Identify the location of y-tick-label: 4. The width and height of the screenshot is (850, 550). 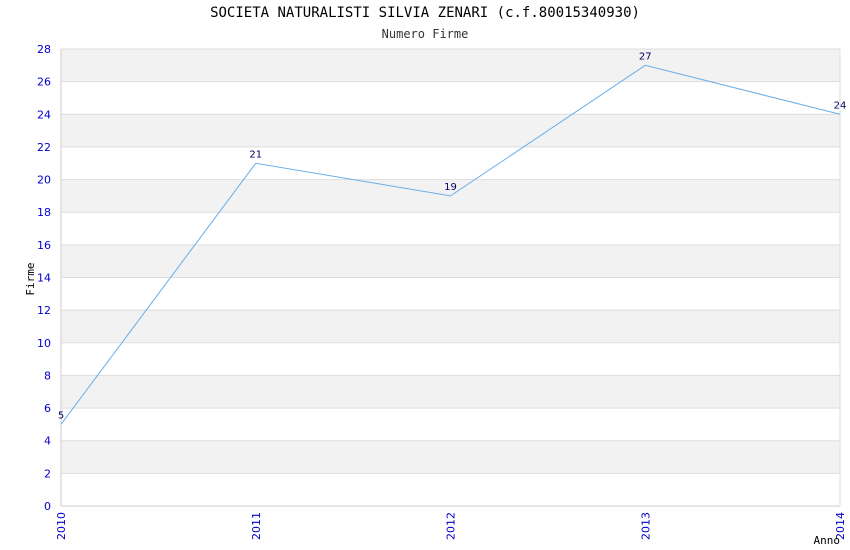
(47, 441).